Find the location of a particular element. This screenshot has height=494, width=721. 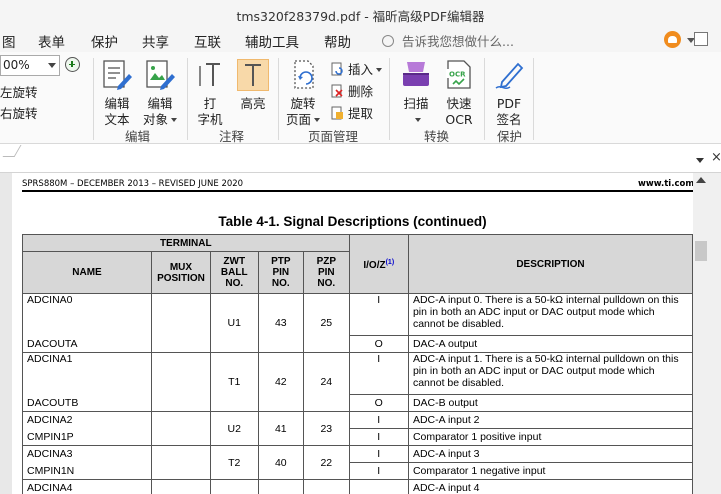

insert-page-button: 插入 is located at coordinates (356, 68).